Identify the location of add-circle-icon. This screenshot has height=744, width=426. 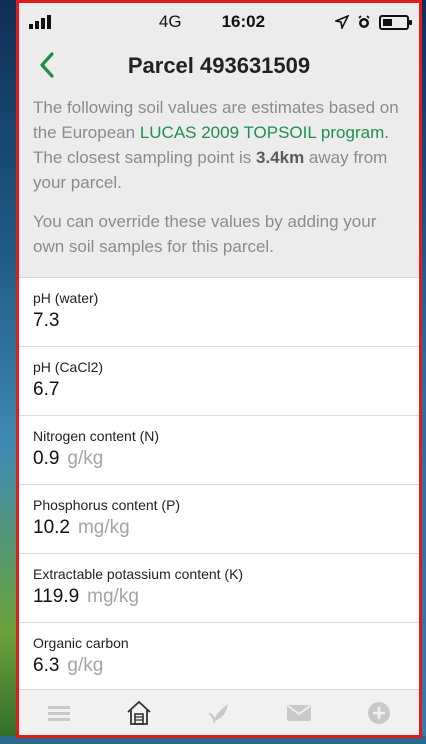
(379, 712).